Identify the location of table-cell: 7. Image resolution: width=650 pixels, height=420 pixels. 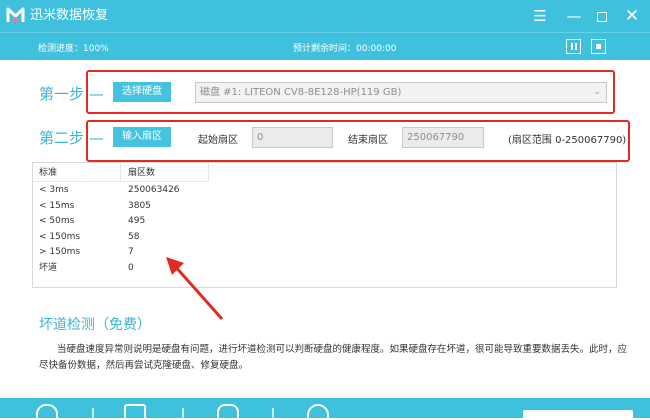
(131, 252).